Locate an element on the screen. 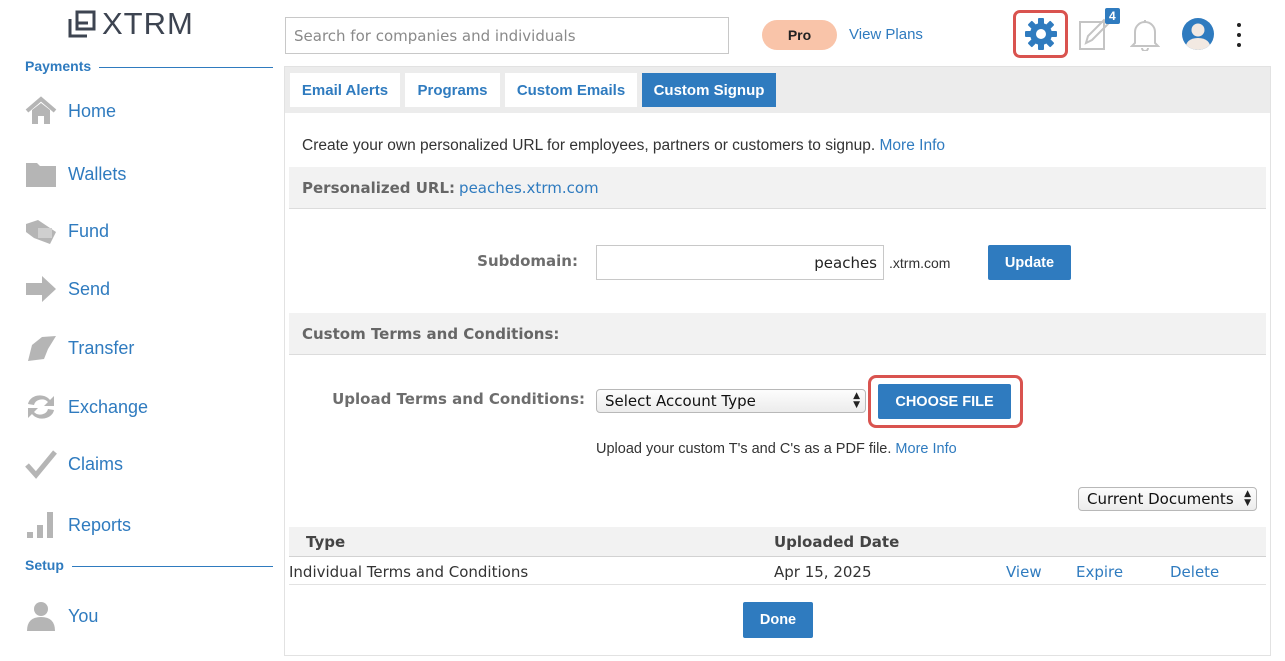 This screenshot has height=661, width=1285. sidebar-item-exchange: Exchange is located at coordinates (86, 407).